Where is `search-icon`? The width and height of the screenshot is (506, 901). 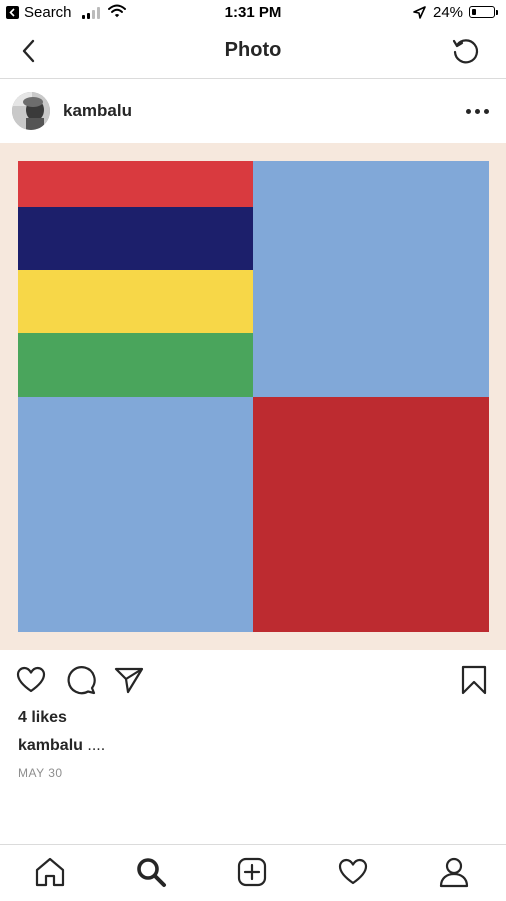 search-icon is located at coordinates (151, 872).